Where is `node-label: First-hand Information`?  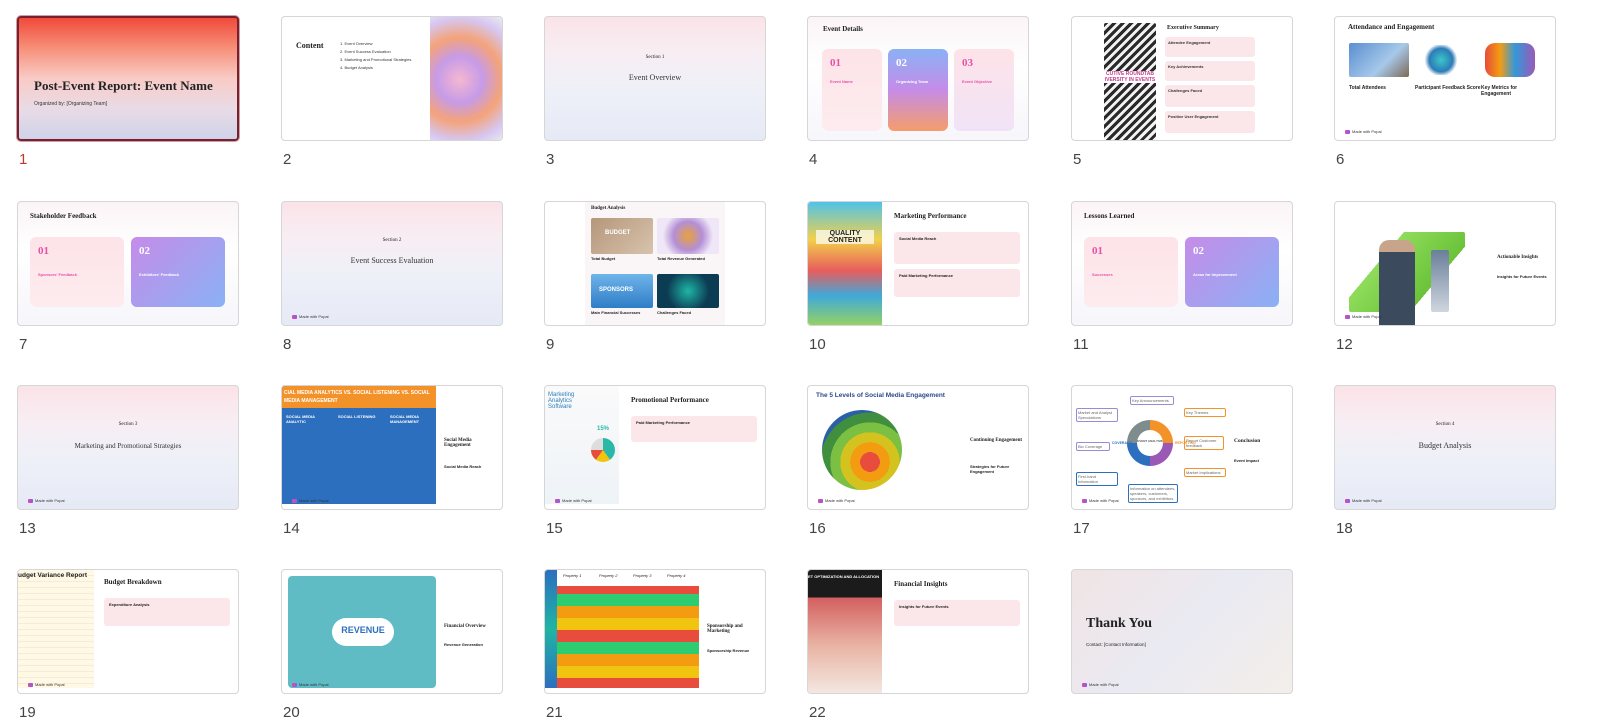 node-label: First-hand Information is located at coordinates (1097, 479).